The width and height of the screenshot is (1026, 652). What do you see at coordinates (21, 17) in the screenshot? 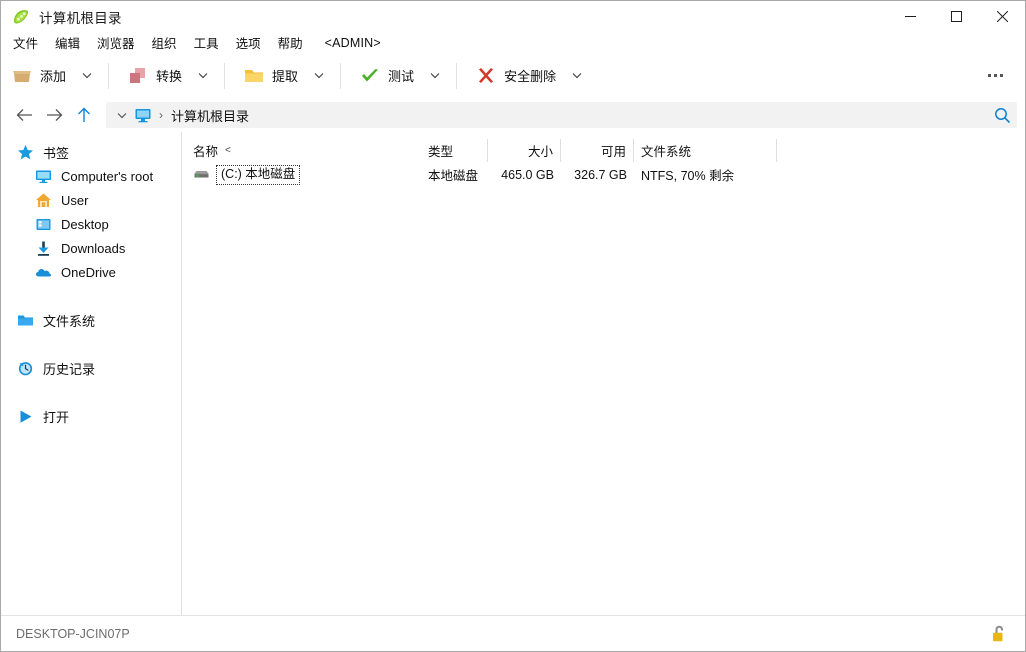
I see `peapod-icon` at bounding box center [21, 17].